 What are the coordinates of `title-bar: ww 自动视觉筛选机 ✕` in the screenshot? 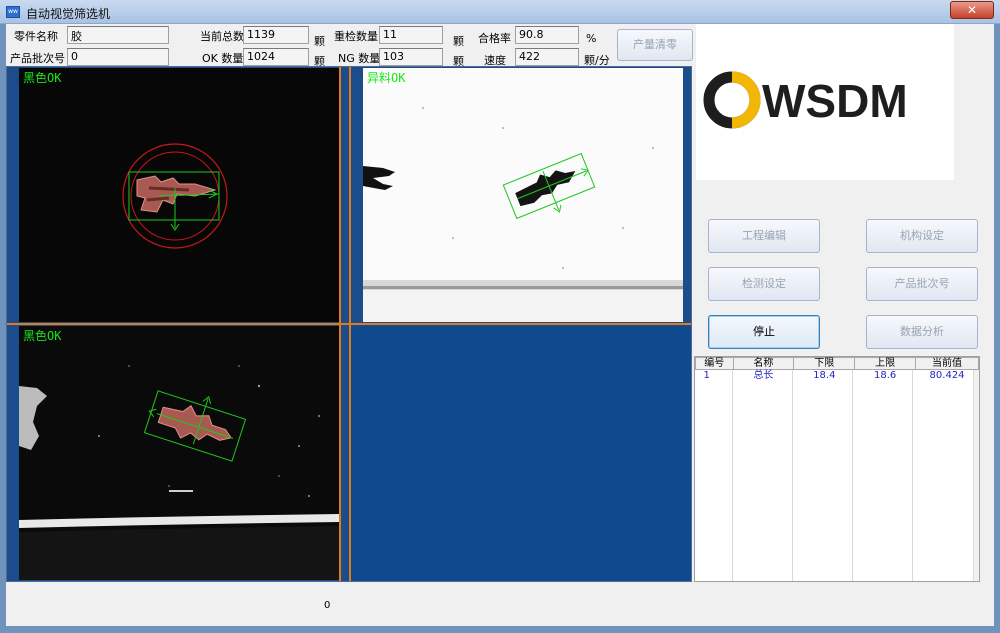 It's located at (500, 12).